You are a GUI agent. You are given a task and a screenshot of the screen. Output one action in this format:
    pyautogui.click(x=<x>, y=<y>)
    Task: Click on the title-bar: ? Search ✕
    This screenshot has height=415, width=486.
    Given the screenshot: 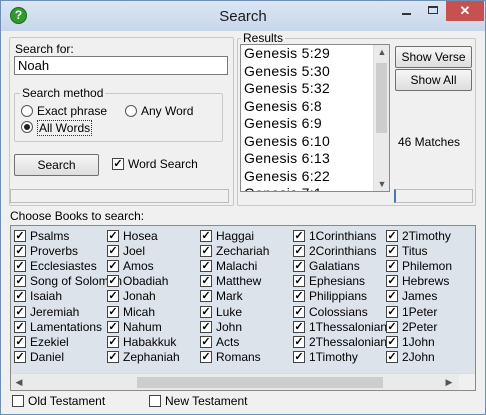 What is the action you would take?
    pyautogui.click(x=243, y=16)
    